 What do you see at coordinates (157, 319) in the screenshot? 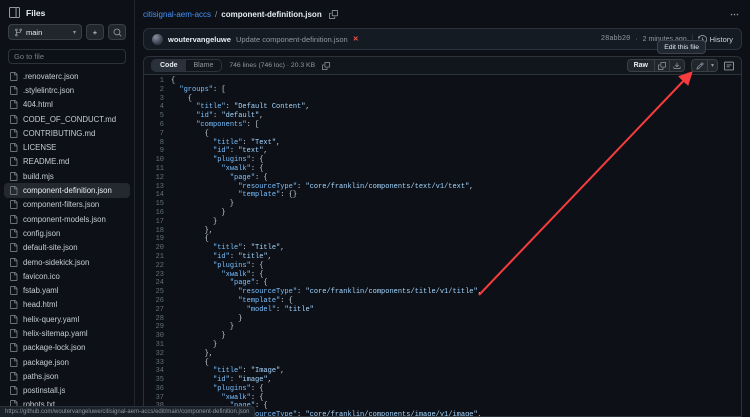
I see `line-number: 28` at bounding box center [157, 319].